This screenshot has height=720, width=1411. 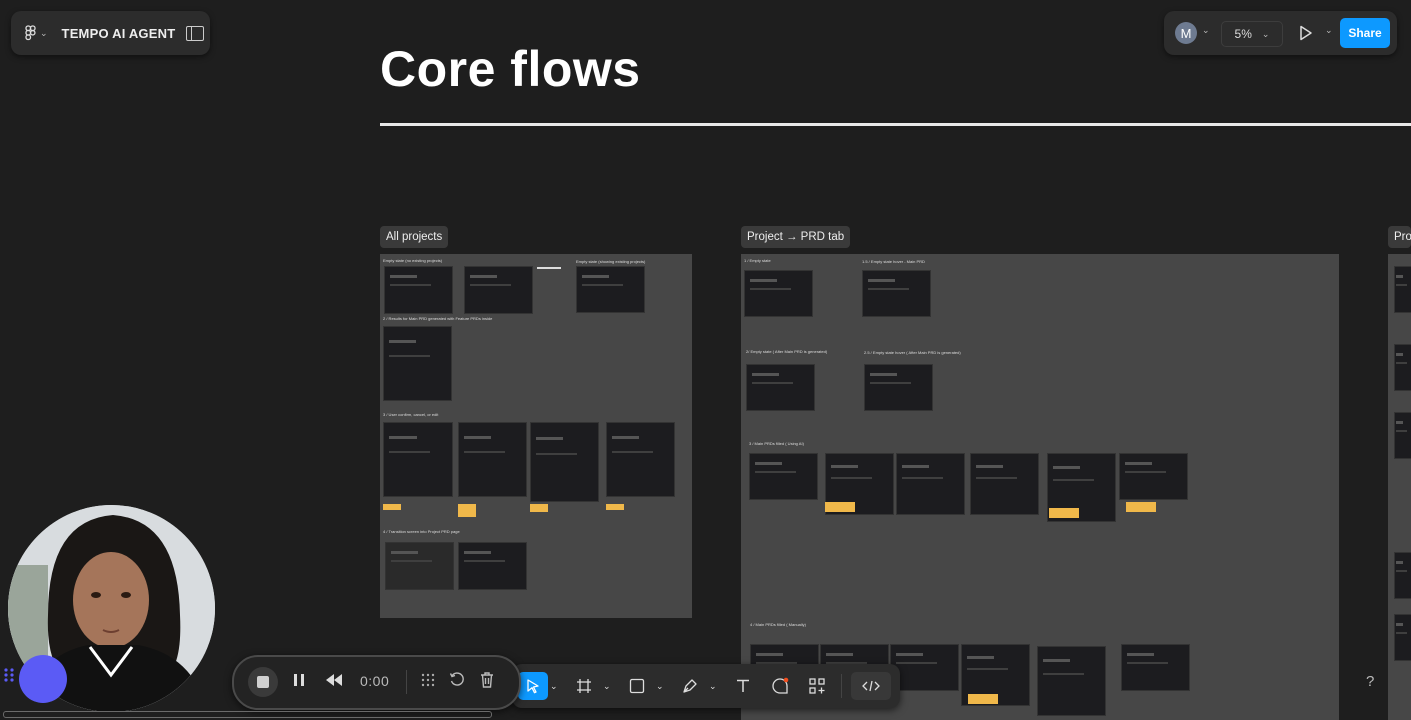 What do you see at coordinates (1243, 34) in the screenshot?
I see `zoom-value: 5%` at bounding box center [1243, 34].